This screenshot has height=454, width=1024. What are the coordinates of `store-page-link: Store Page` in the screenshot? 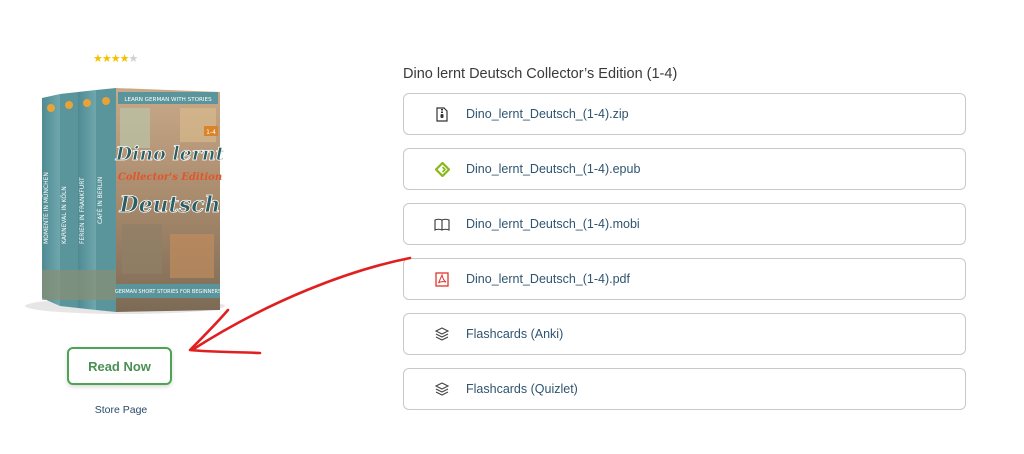 It's located at (121, 410).